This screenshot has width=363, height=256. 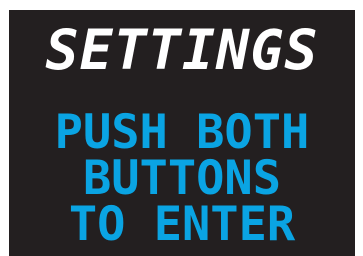 I want to click on message-line-2: BUTTONS, so click(x=182, y=178).